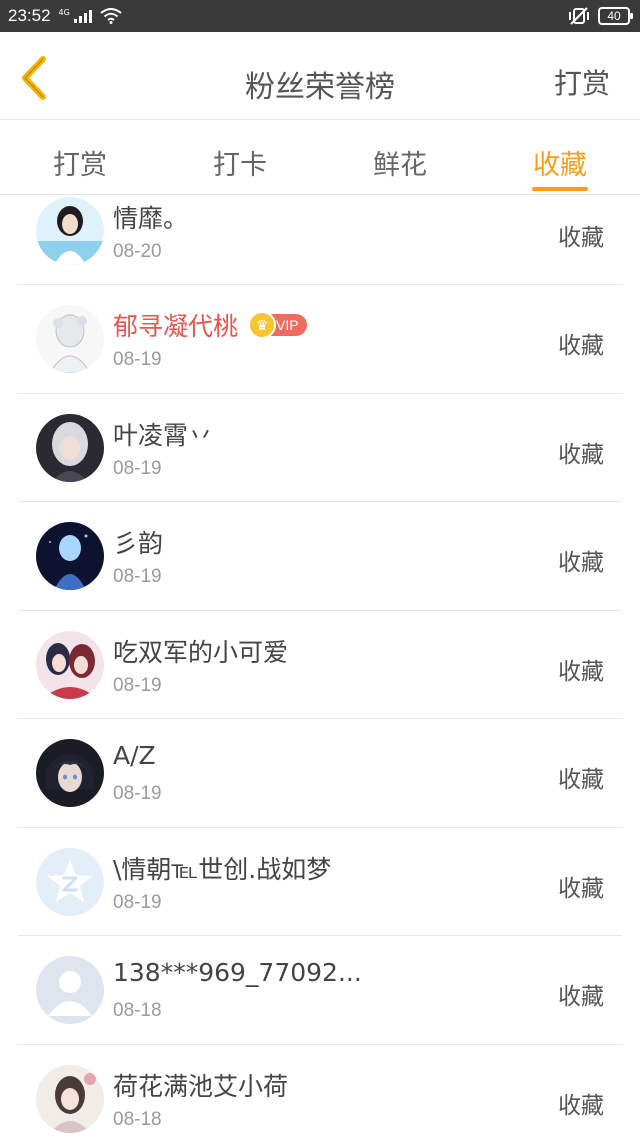  Describe the element at coordinates (320, 16) in the screenshot. I see `status-bar: 23:52 4G 40` at that location.